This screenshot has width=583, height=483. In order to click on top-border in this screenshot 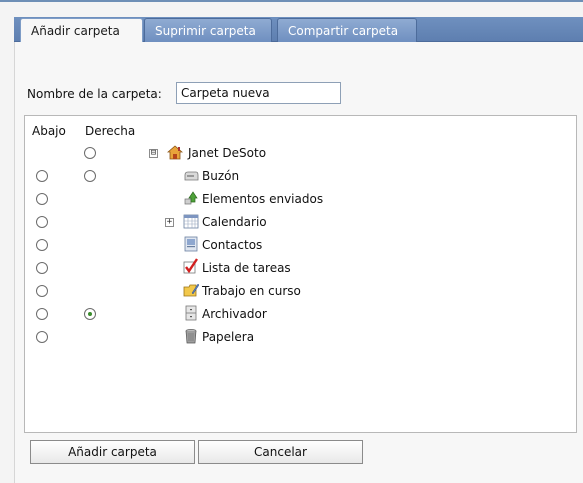, I will do `click(291, 1)`.